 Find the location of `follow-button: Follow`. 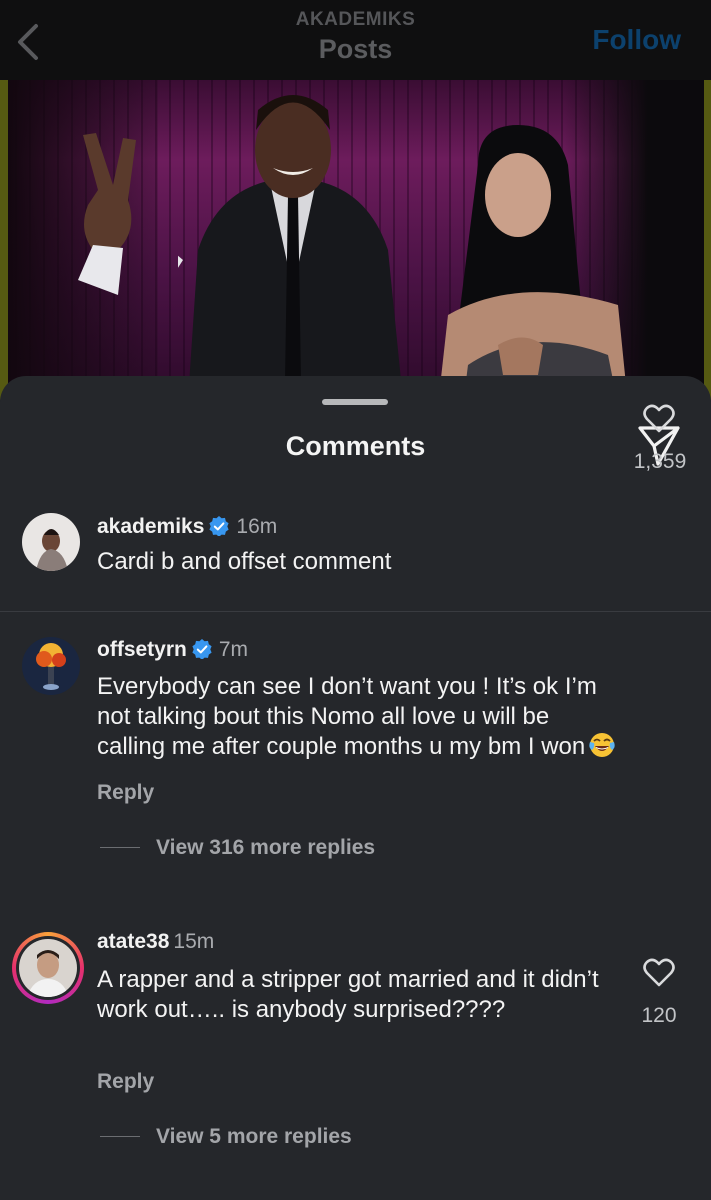

follow-button: Follow is located at coordinates (636, 40).